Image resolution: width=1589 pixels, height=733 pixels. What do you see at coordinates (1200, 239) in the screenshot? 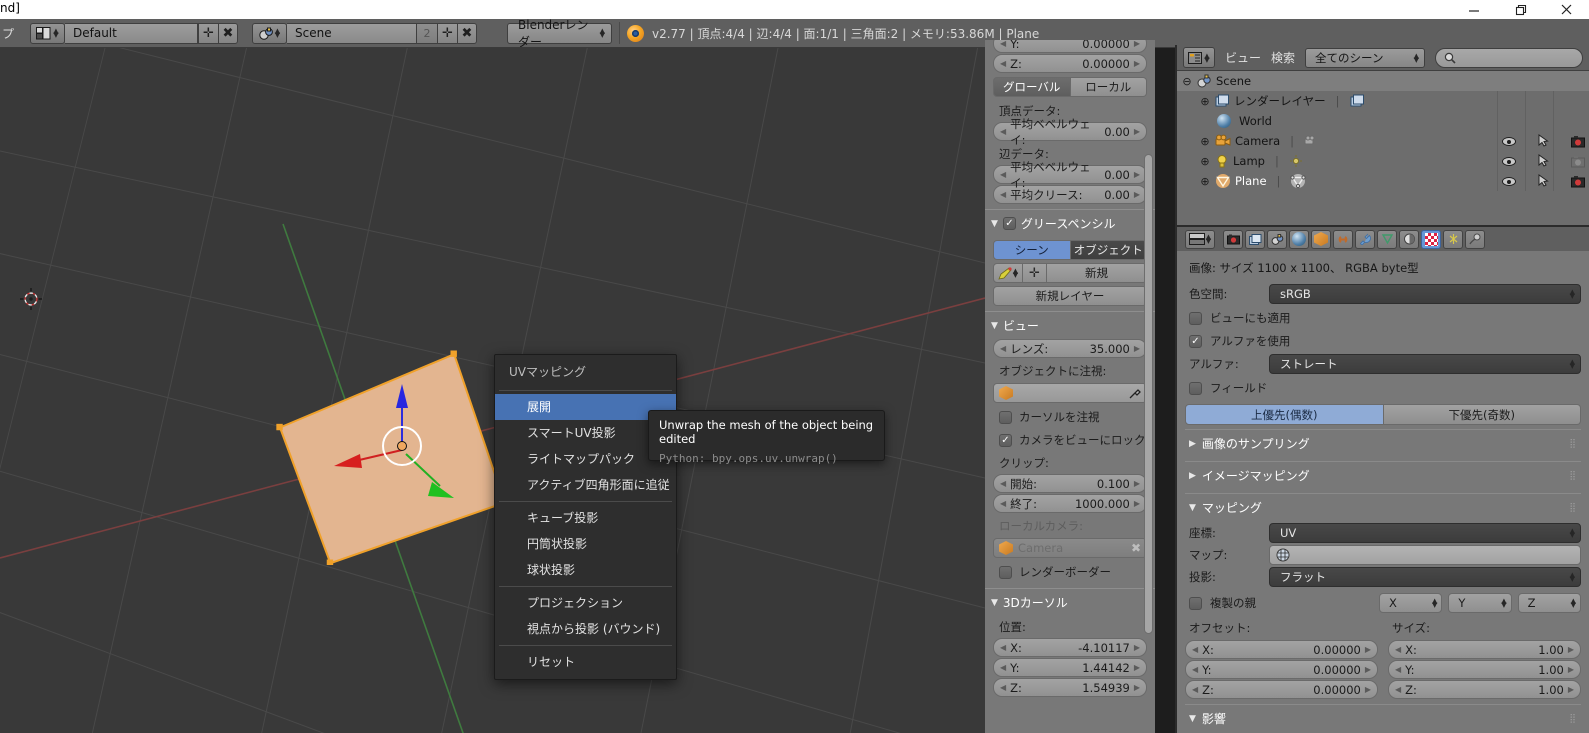
I see `editor-type-icon: ▲ ▼` at bounding box center [1200, 239].